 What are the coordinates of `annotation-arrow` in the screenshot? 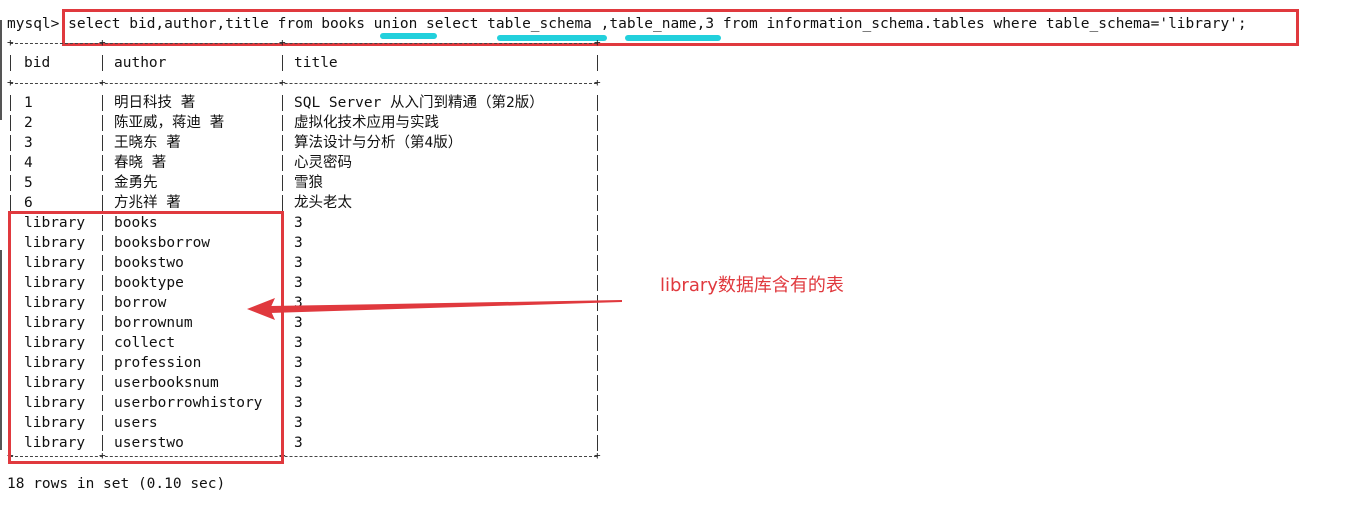 It's located at (434, 309).